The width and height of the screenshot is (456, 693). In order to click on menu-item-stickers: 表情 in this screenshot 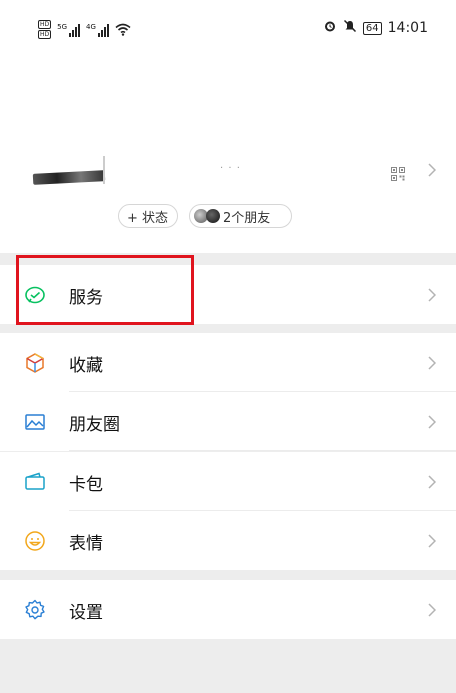, I will do `click(228, 540)`.